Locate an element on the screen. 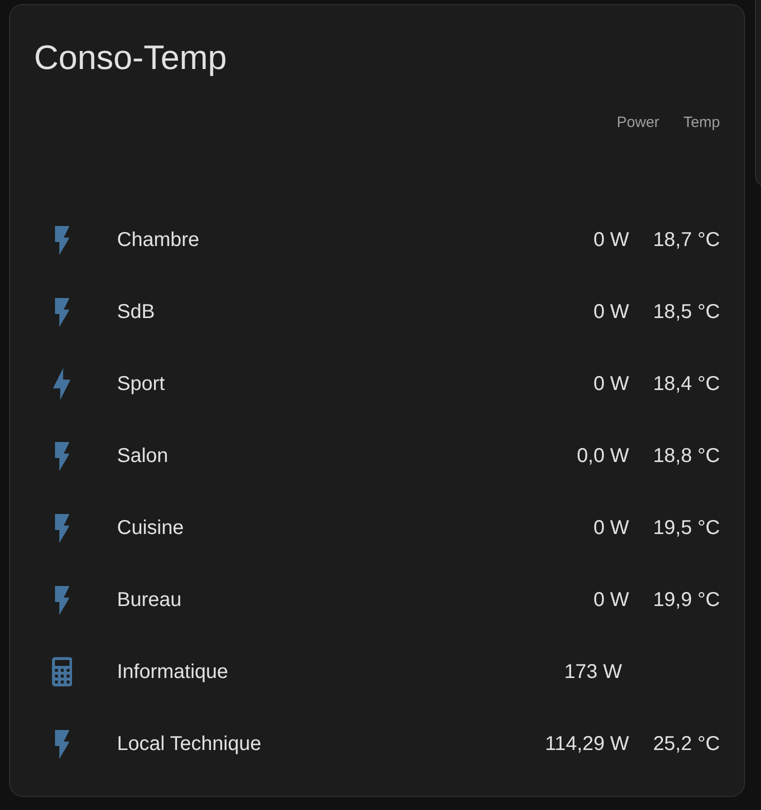  temperature-value: 18,4 °C is located at coordinates (686, 384).